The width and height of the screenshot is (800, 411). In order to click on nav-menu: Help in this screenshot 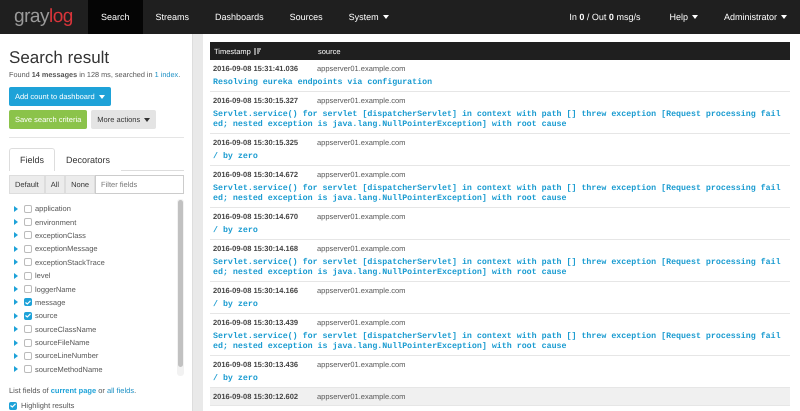, I will do `click(683, 17)`.